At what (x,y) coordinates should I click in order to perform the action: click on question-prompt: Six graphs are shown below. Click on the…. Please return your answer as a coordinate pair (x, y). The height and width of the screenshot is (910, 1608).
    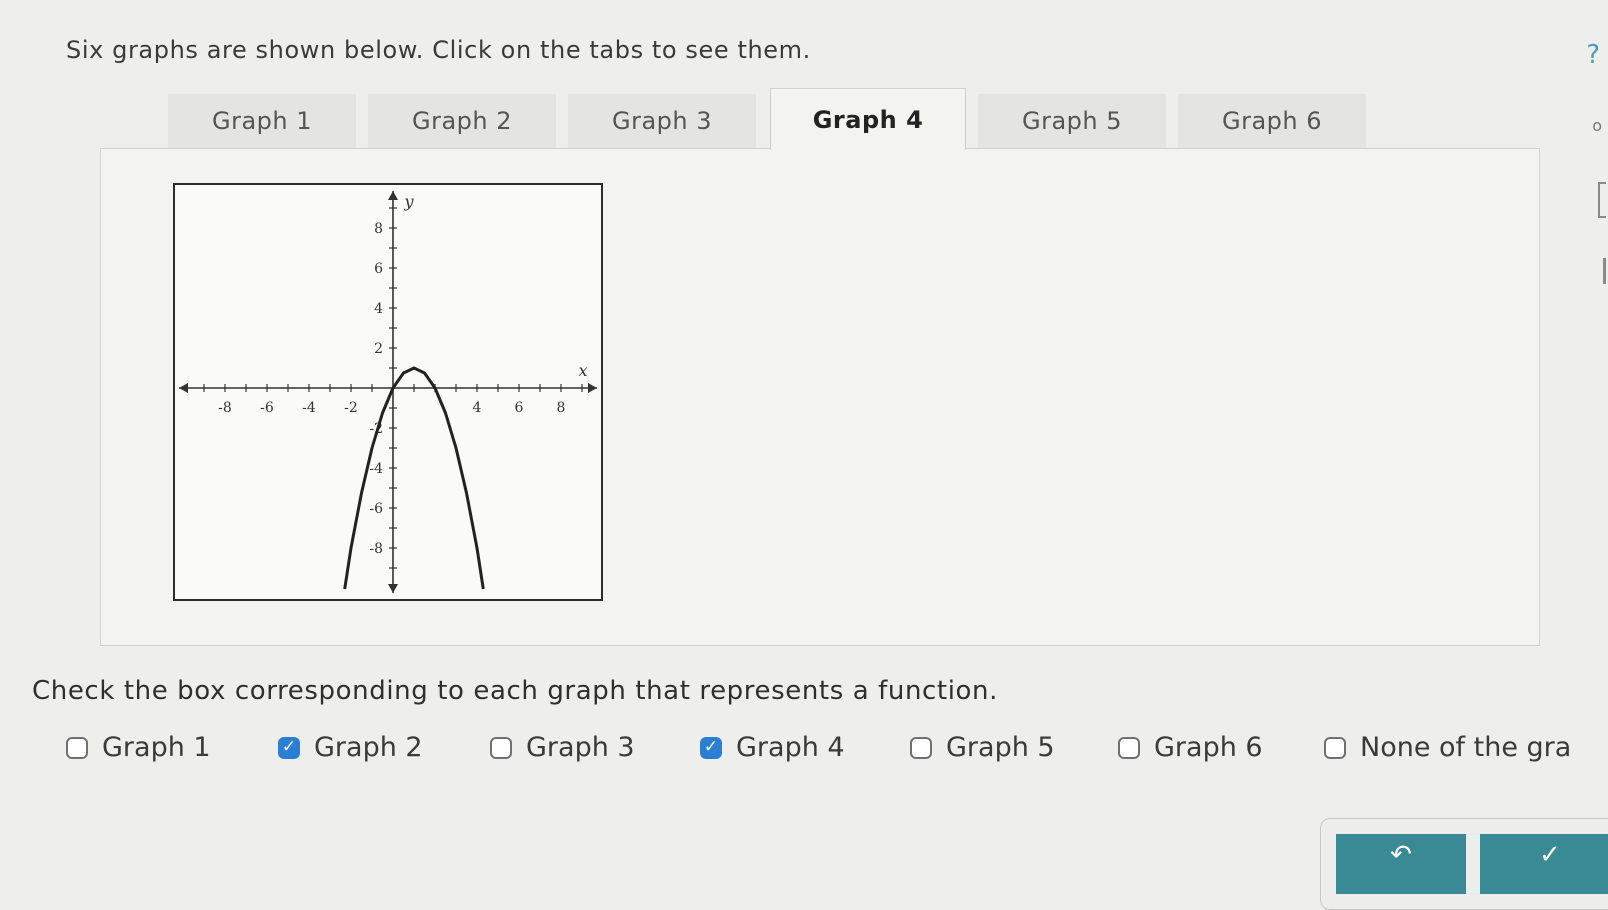
    Looking at the image, I should click on (438, 50).